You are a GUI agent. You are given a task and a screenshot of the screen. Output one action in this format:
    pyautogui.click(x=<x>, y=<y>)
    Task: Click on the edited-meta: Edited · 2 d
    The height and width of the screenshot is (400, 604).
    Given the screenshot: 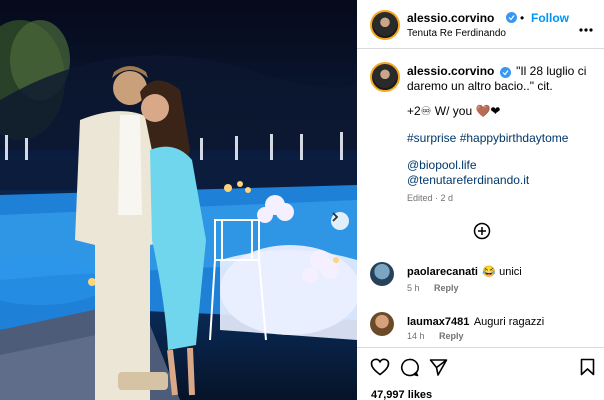 What is the action you would take?
    pyautogui.click(x=430, y=198)
    